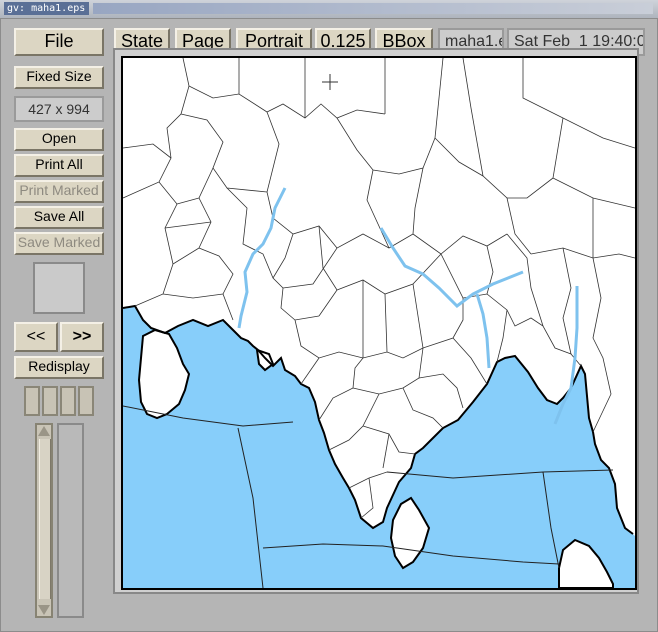 The image size is (658, 632). What do you see at coordinates (59, 139) in the screenshot?
I see `open-button: Open` at bounding box center [59, 139].